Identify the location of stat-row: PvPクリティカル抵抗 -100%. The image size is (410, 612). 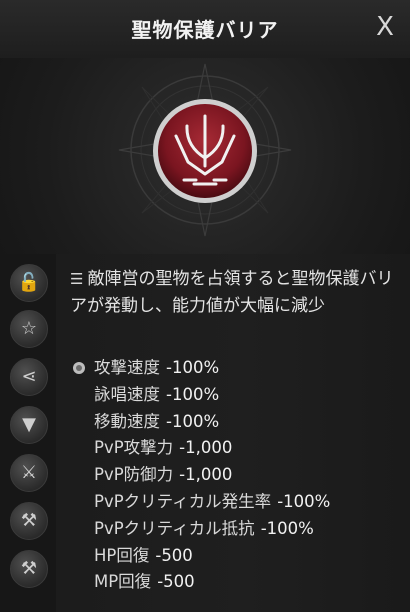
(237, 529).